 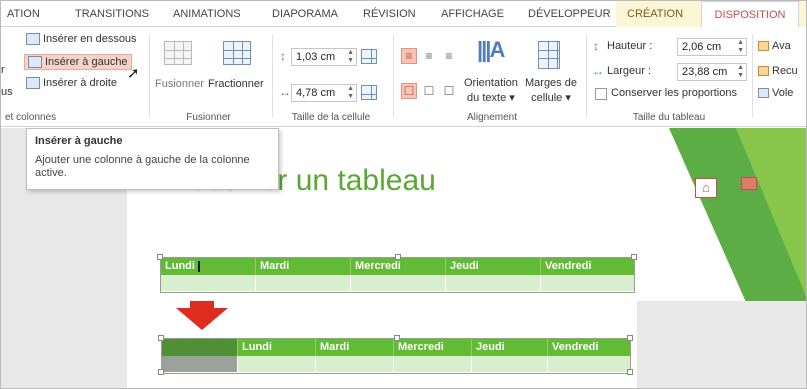 I want to click on table-height-input: 2,06 cm ▲ ▼, so click(x=712, y=47).